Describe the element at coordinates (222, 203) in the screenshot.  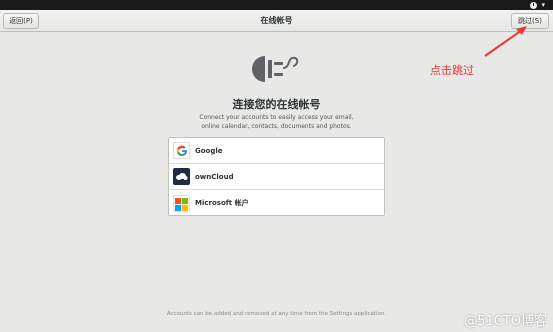
I see `provider-label-microsoft: Microsoft 帐户` at that location.